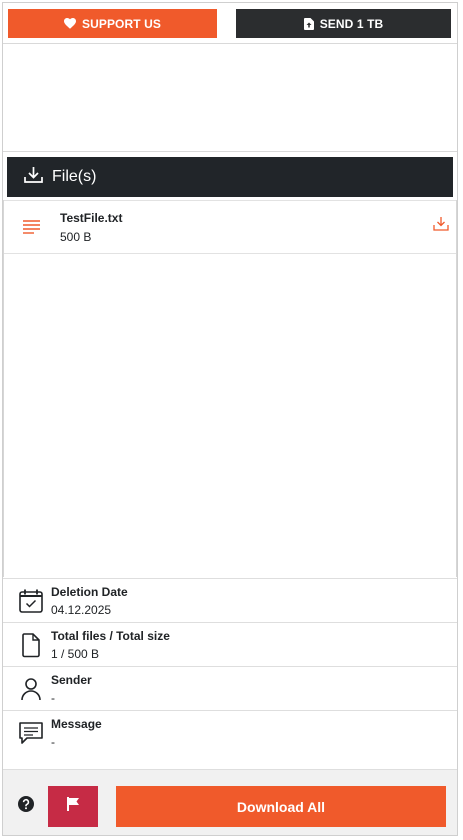 The image size is (463, 840). What do you see at coordinates (74, 176) in the screenshot?
I see `files-title: File(s)` at bounding box center [74, 176].